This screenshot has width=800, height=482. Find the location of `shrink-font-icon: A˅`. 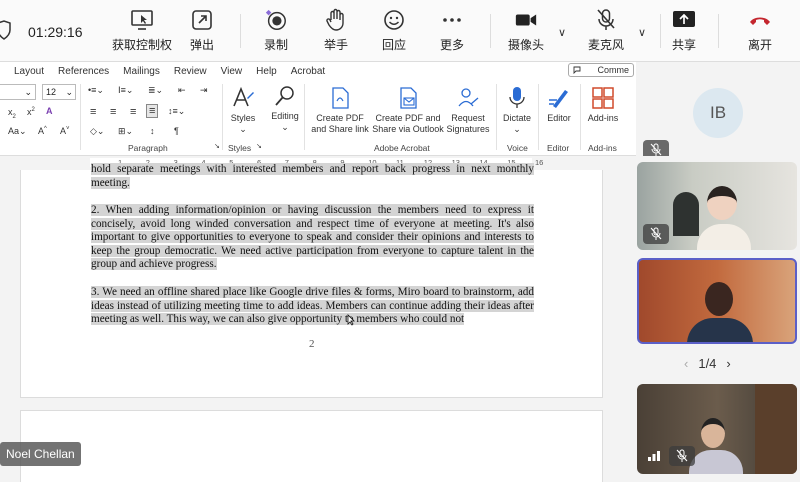

shrink-font-icon: A˅ is located at coordinates (65, 131).